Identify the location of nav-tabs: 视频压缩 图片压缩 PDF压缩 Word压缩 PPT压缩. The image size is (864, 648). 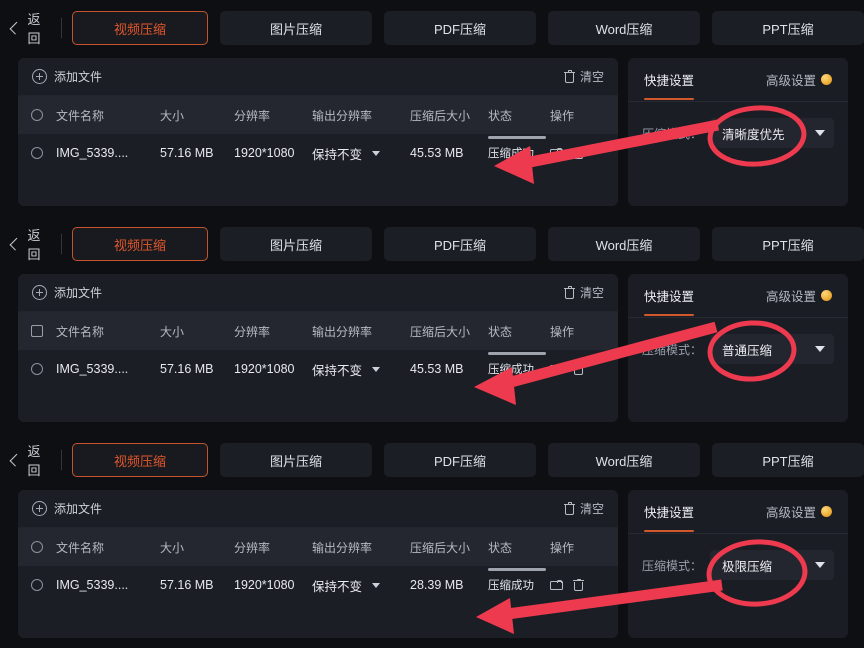
(468, 460).